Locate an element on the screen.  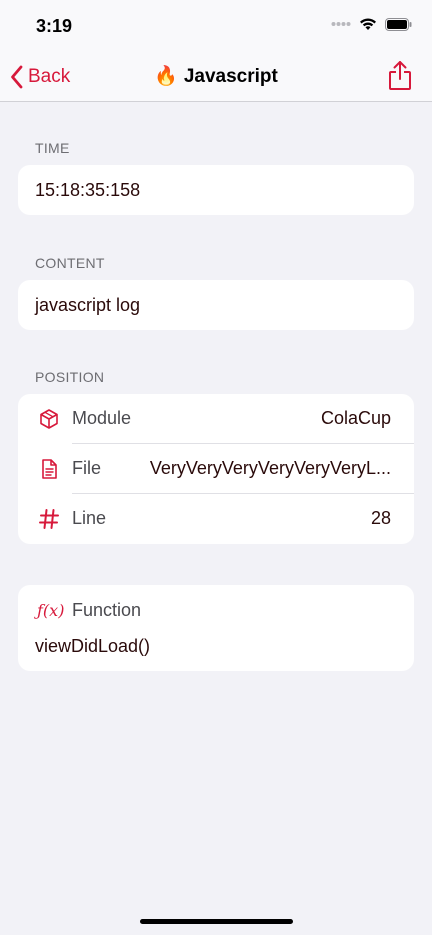
module-label: Module is located at coordinates (102, 418).